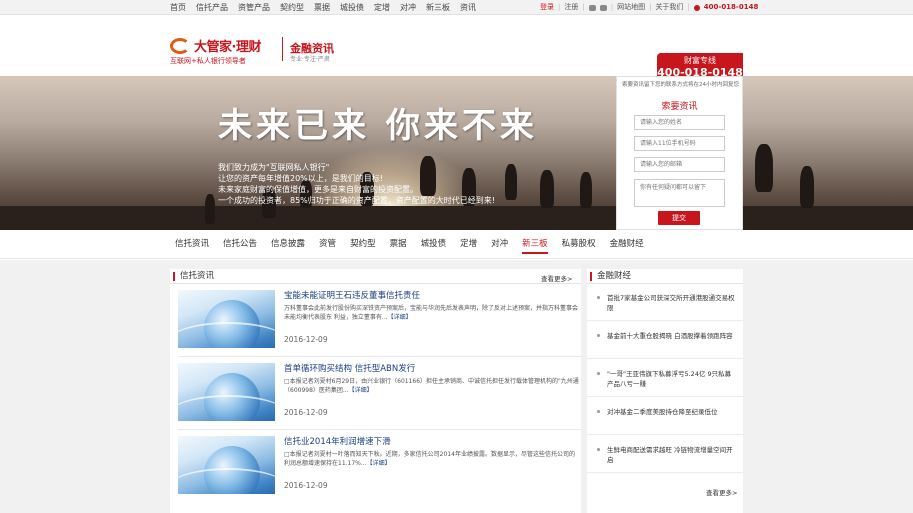 Image resolution: width=913 pixels, height=513 pixels. I want to click on sitemap-link: 网站地图, so click(631, 7).